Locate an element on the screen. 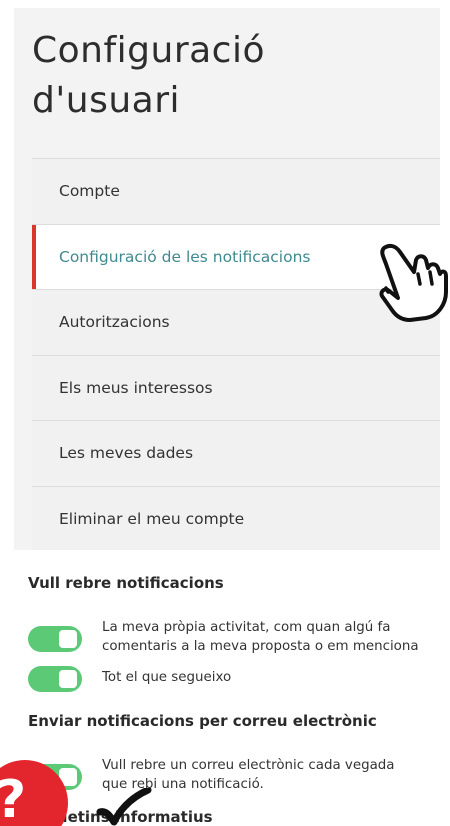  checkmark-icon is located at coordinates (124, 807).